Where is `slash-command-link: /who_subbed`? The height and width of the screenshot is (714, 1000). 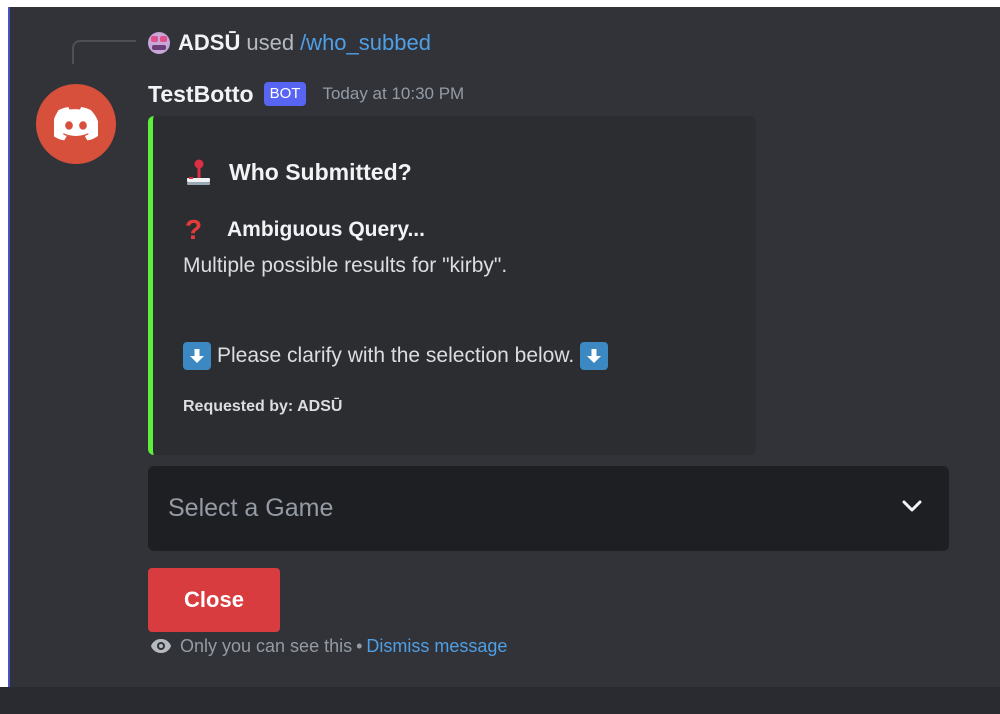
slash-command-link: /who_subbed is located at coordinates (365, 43).